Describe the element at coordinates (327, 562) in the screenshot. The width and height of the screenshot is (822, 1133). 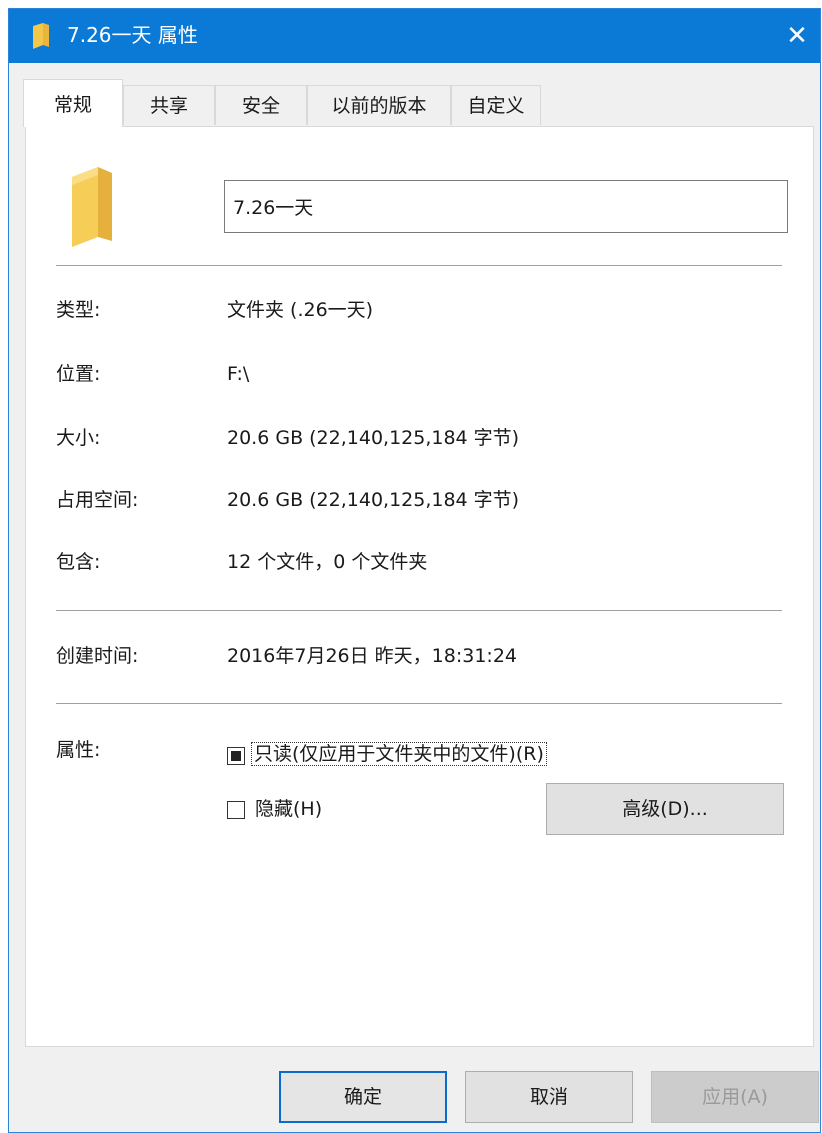
I see `contains-value: 12 个文件，0 个文件夹` at that location.